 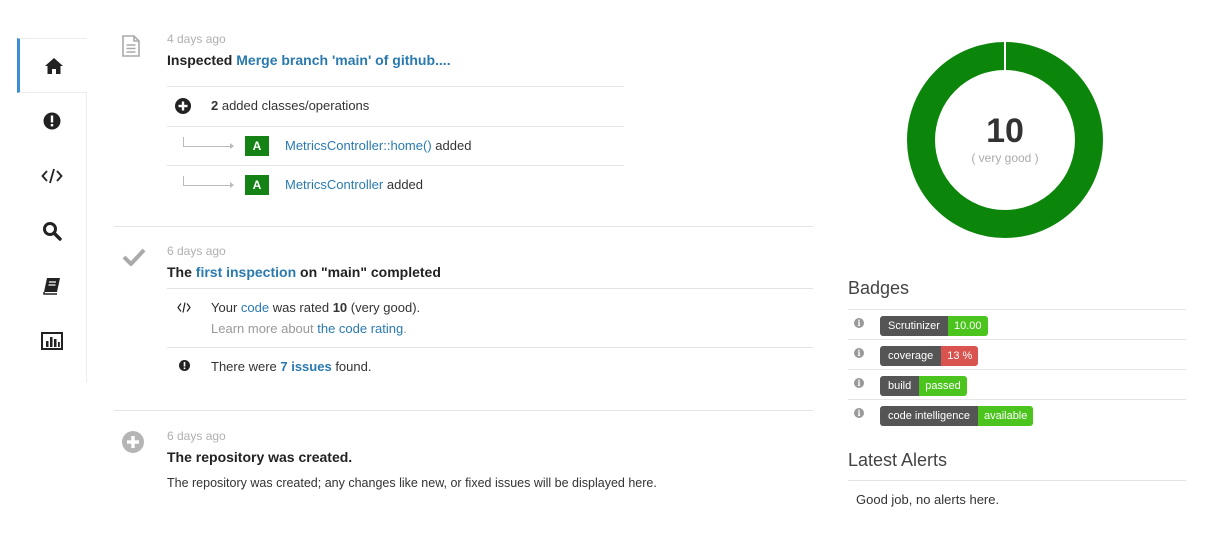 What do you see at coordinates (928, 499) in the screenshot?
I see `alerts-message: Good job, no alerts here.` at bounding box center [928, 499].